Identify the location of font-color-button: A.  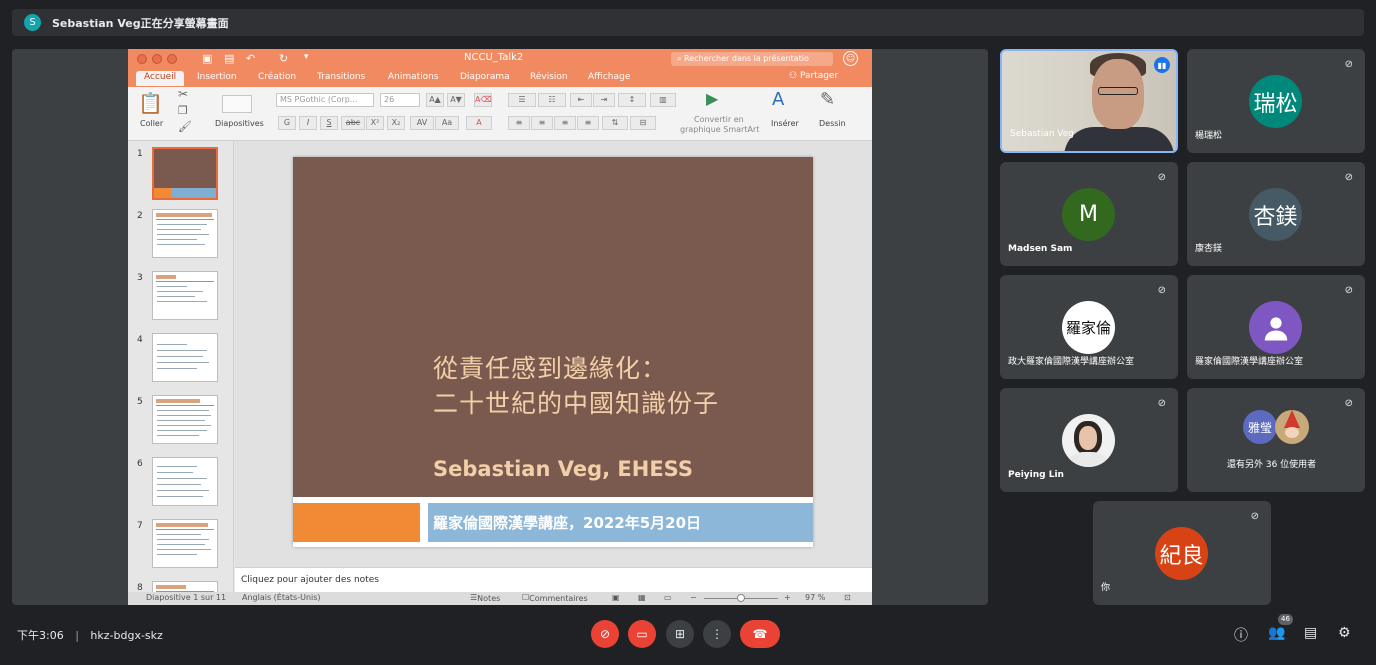
(479, 123).